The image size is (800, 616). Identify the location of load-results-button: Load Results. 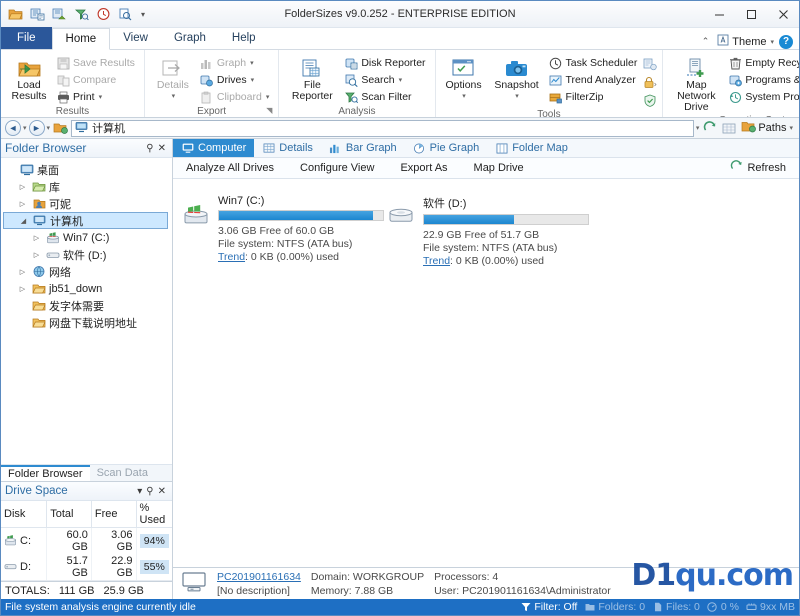
(29, 78).